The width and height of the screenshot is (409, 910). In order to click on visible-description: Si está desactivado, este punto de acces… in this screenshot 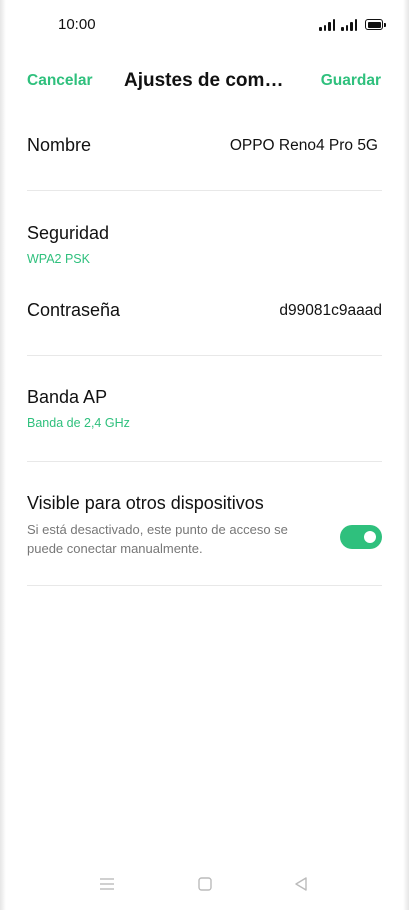, I will do `click(157, 539)`.